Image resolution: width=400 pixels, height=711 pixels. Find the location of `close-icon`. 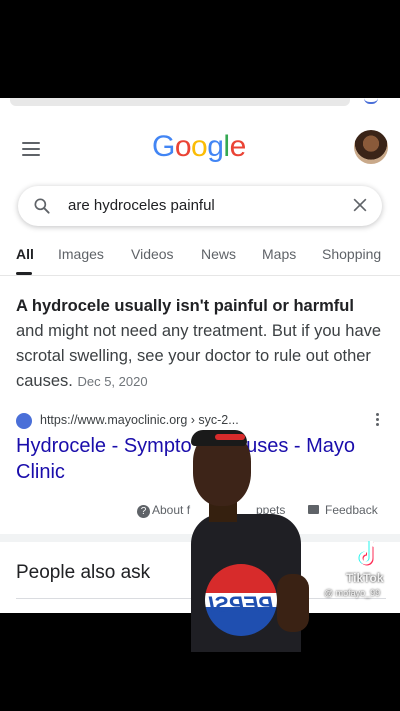

close-icon is located at coordinates (360, 205).